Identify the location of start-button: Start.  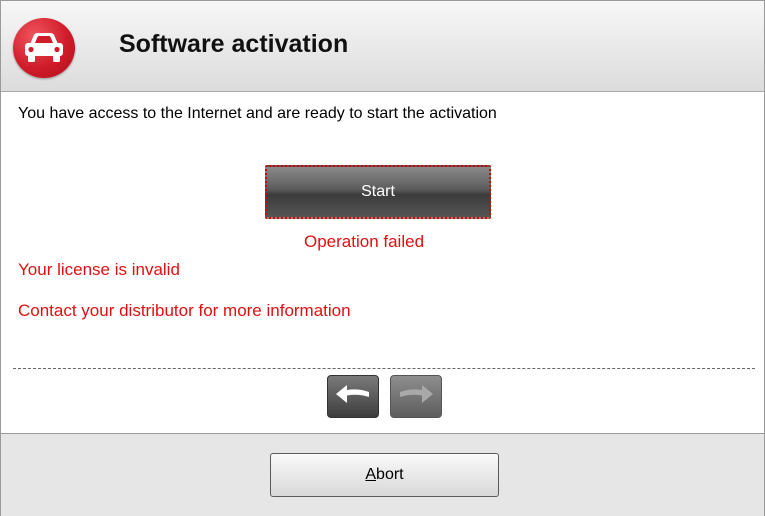
(378, 192).